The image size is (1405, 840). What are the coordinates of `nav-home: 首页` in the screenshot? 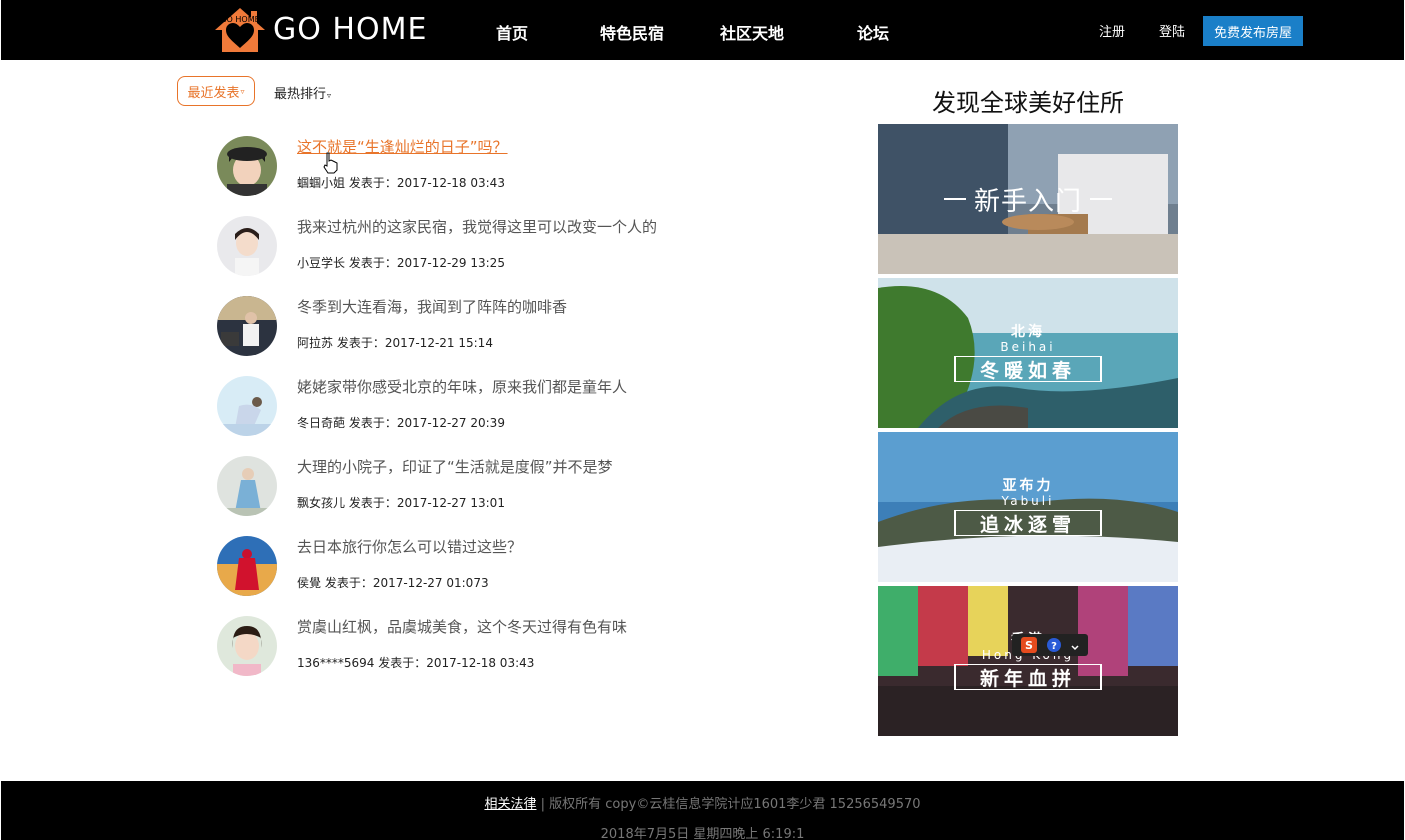 It's located at (512, 32).